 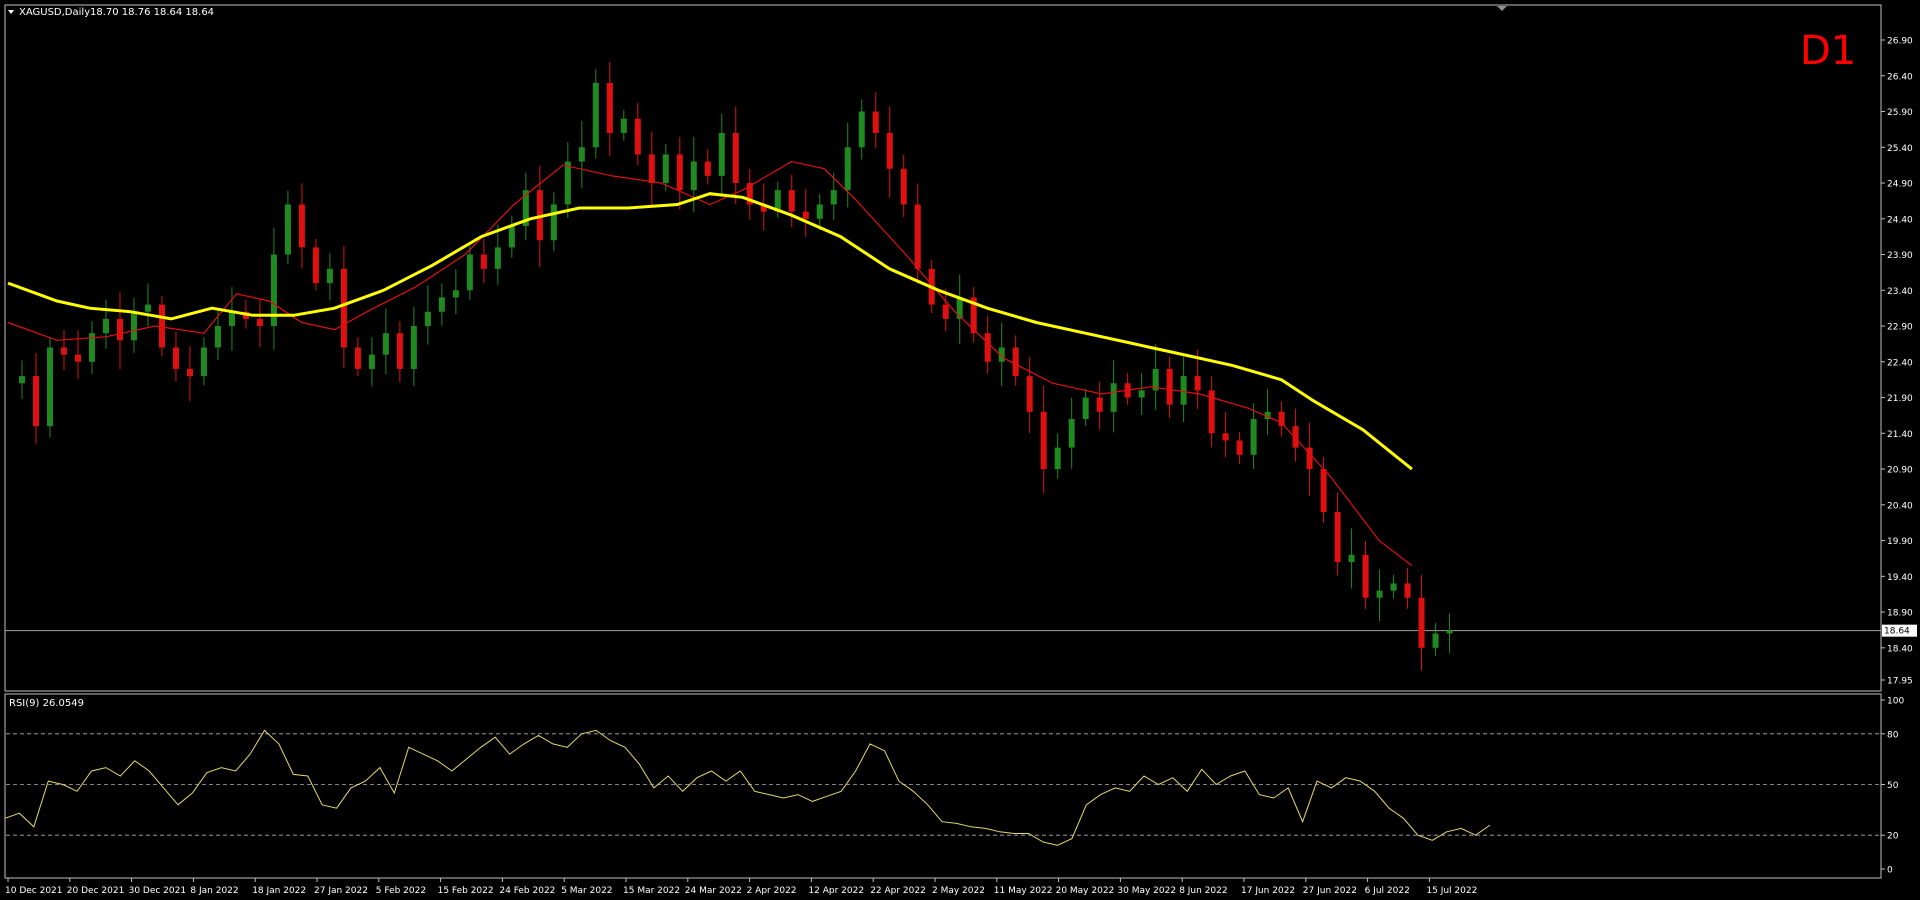 I want to click on price-tick-label: 21.40, so click(x=1900, y=435).